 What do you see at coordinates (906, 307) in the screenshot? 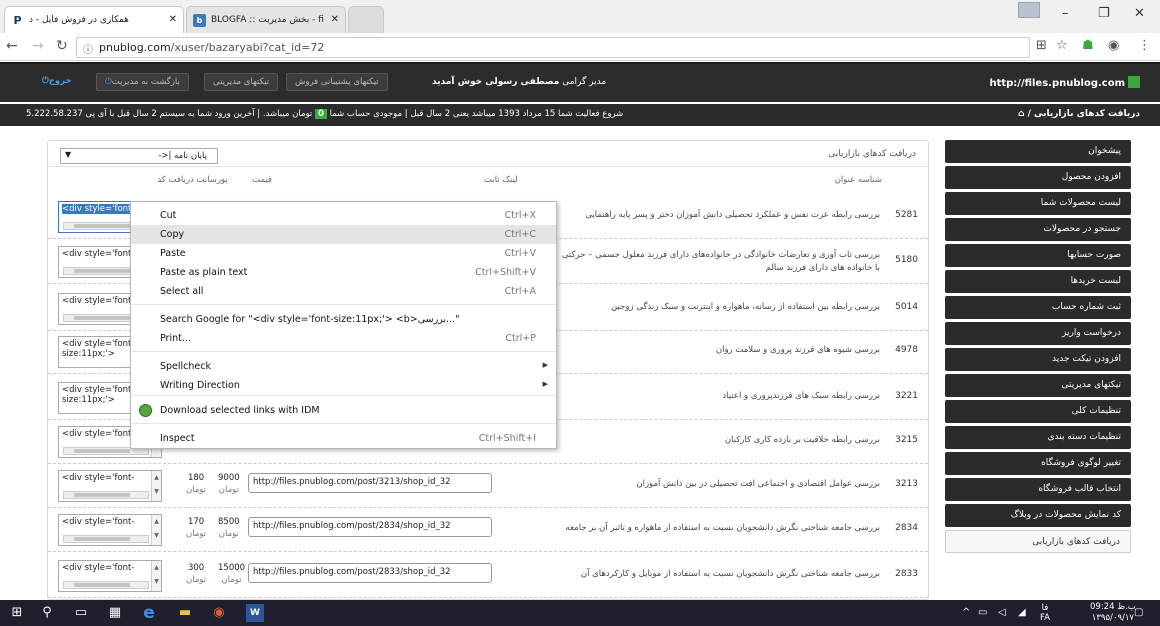
I see `row-id: 5014` at bounding box center [906, 307].